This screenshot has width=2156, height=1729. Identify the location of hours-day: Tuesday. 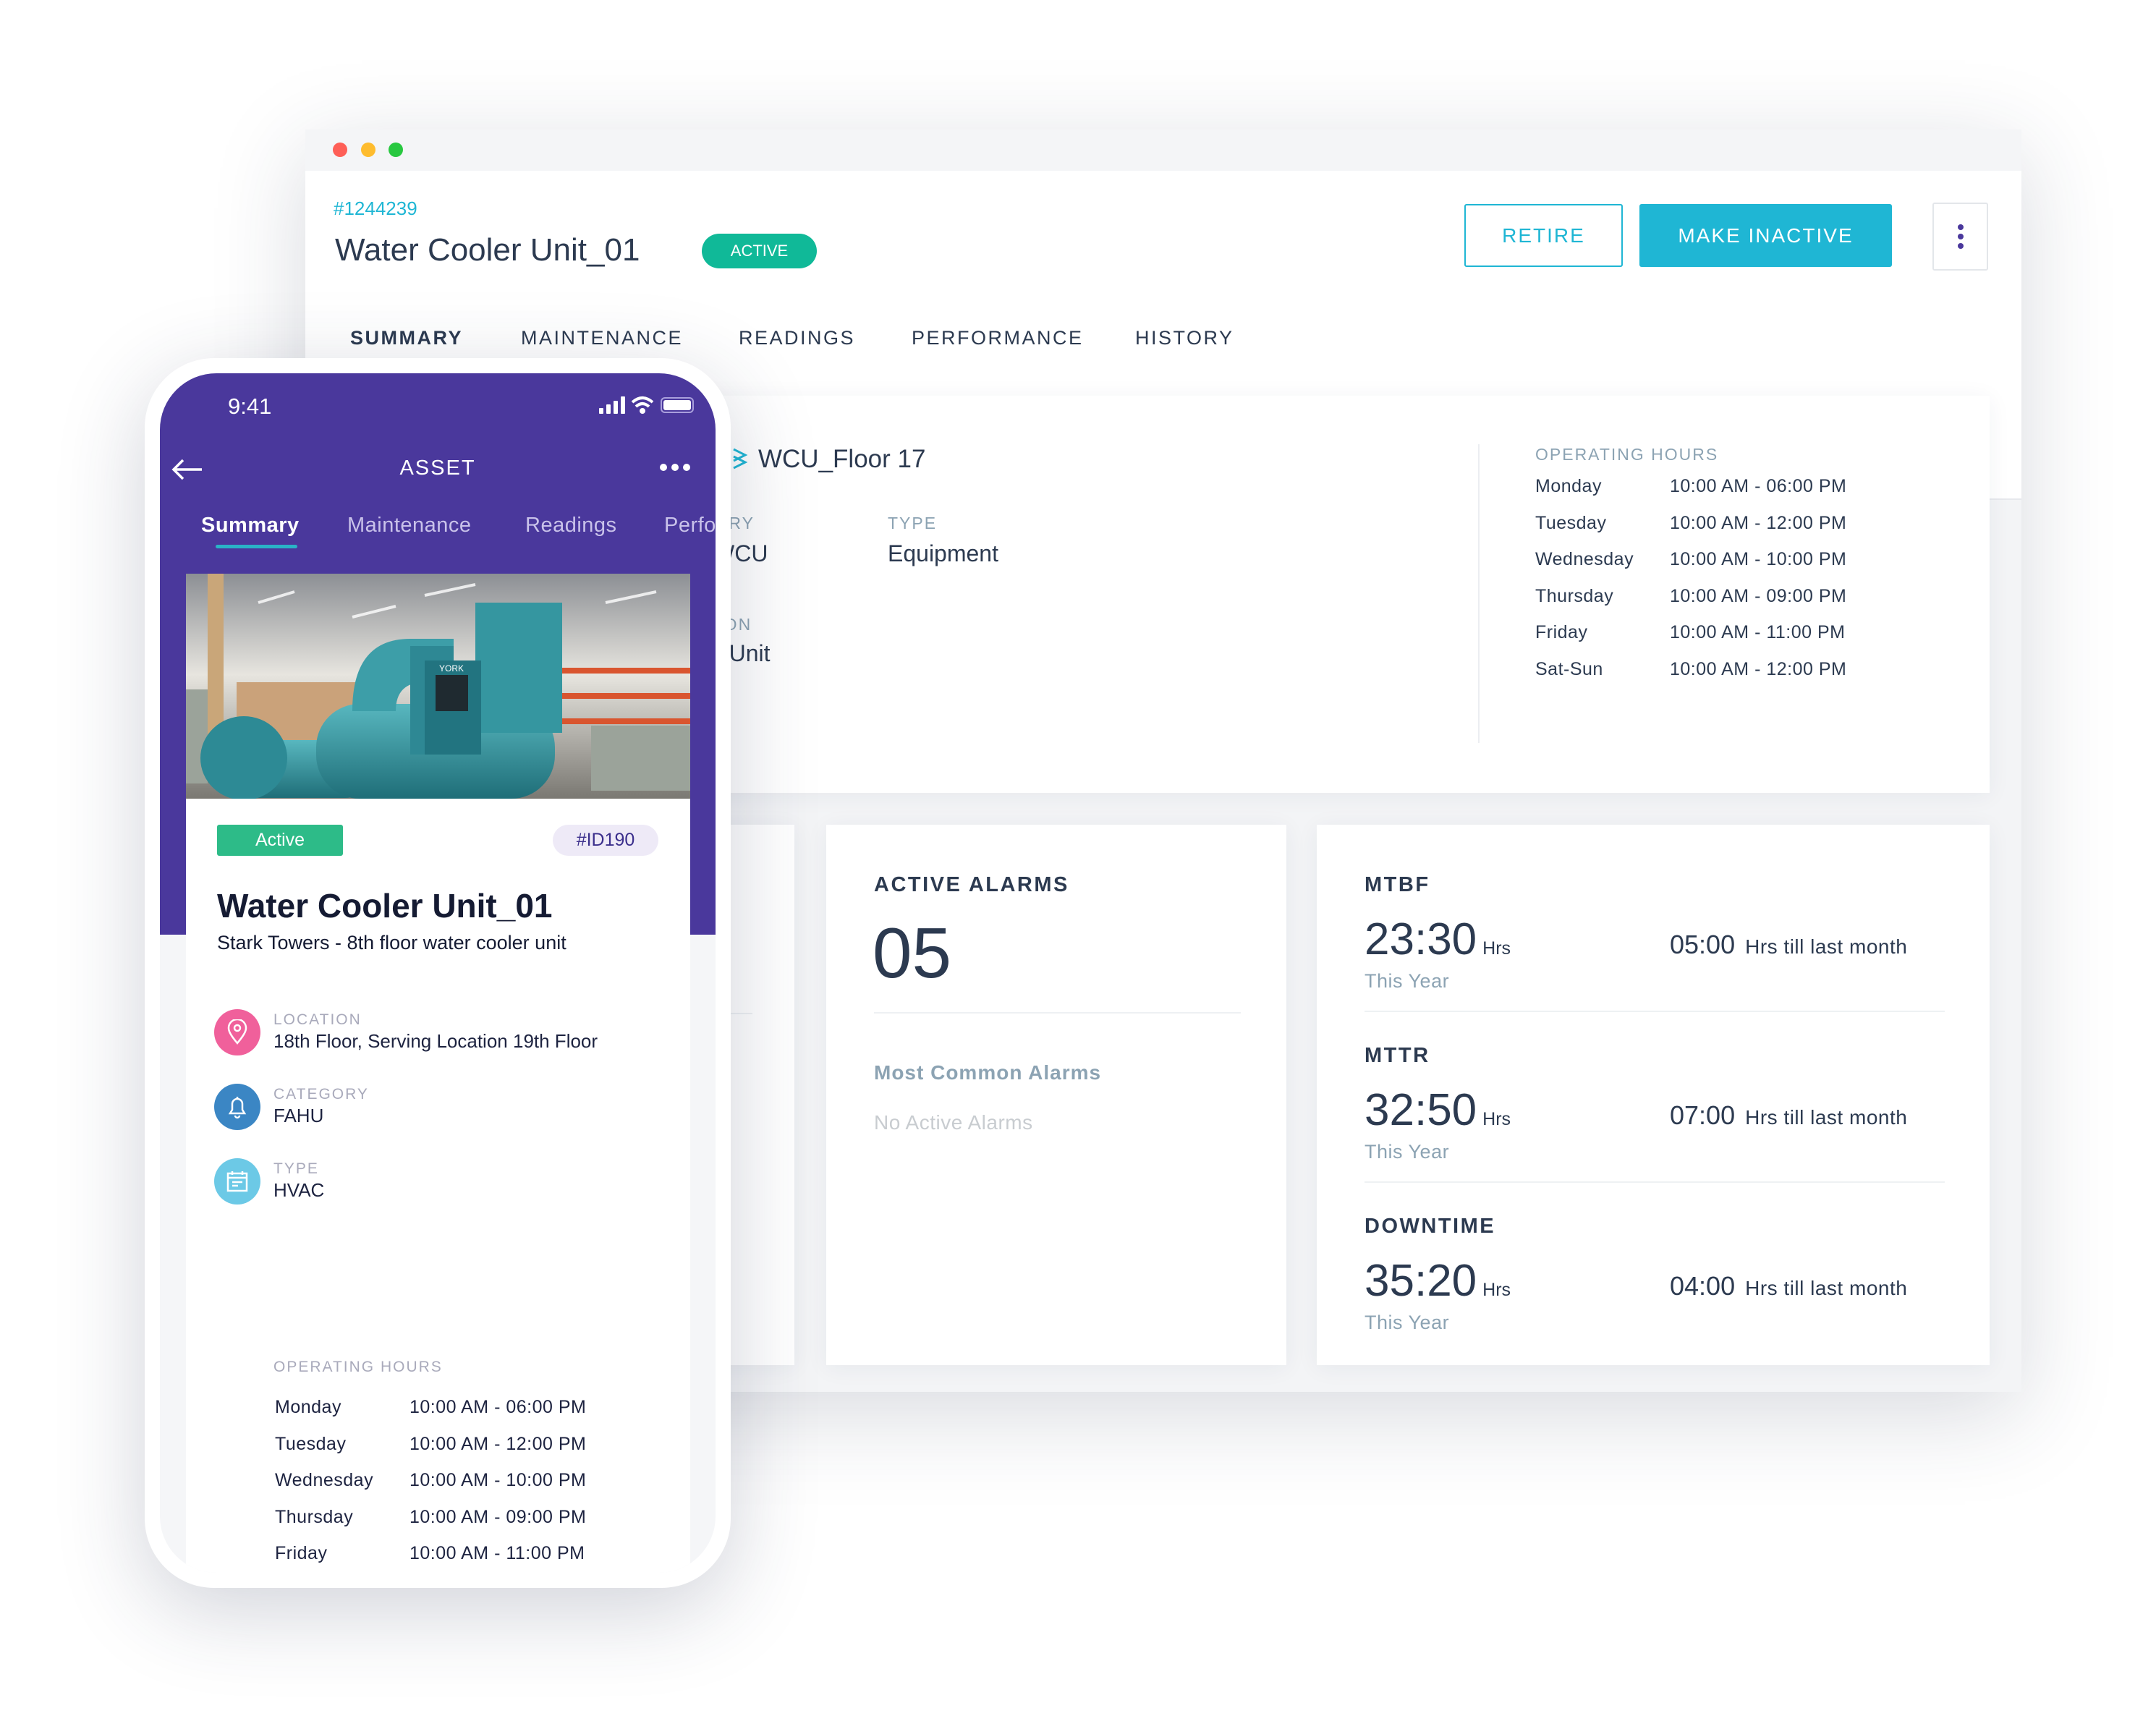
(1571, 522).